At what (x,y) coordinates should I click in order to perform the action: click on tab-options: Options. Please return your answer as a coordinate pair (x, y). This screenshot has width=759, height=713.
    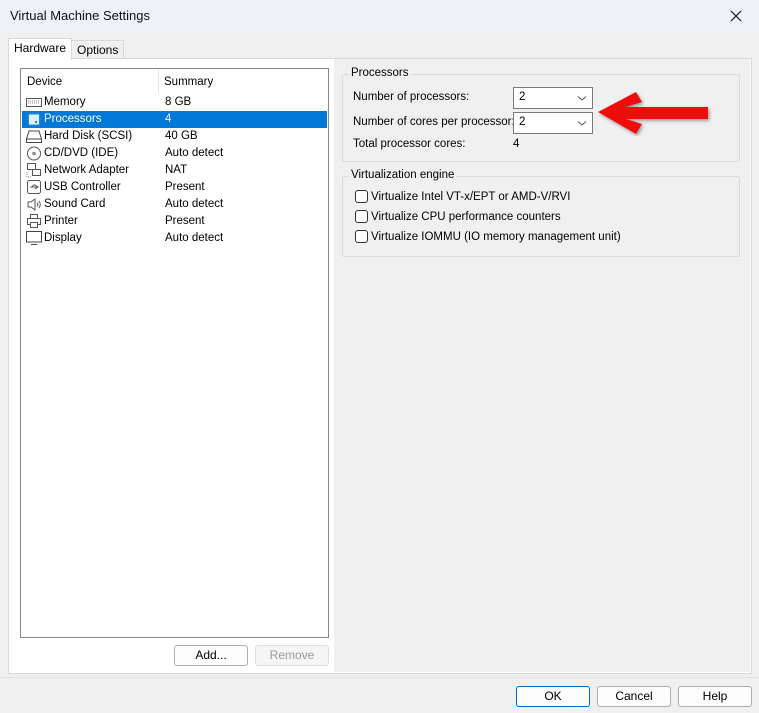
    Looking at the image, I should click on (98, 49).